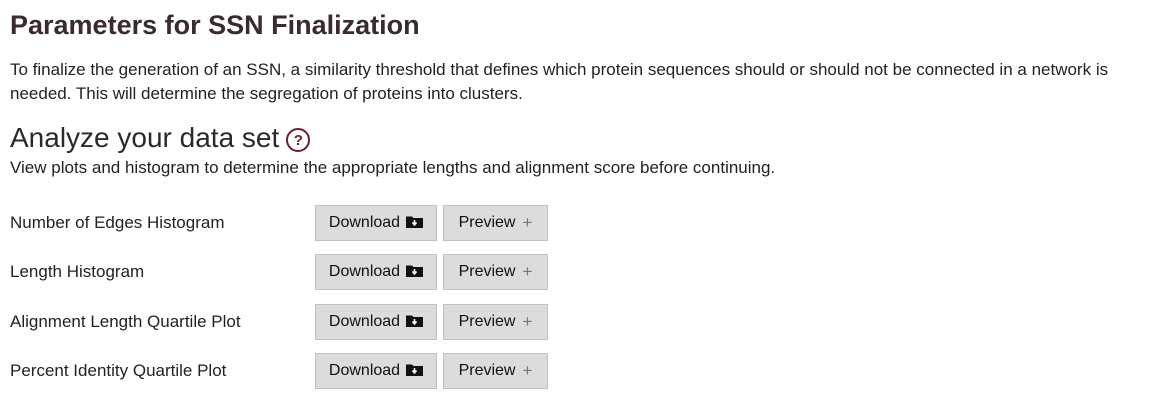 This screenshot has width=1176, height=404. What do you see at coordinates (290, 272) in the screenshot?
I see `plot-row-length-histogram: Length Histogram Download Preview +` at bounding box center [290, 272].